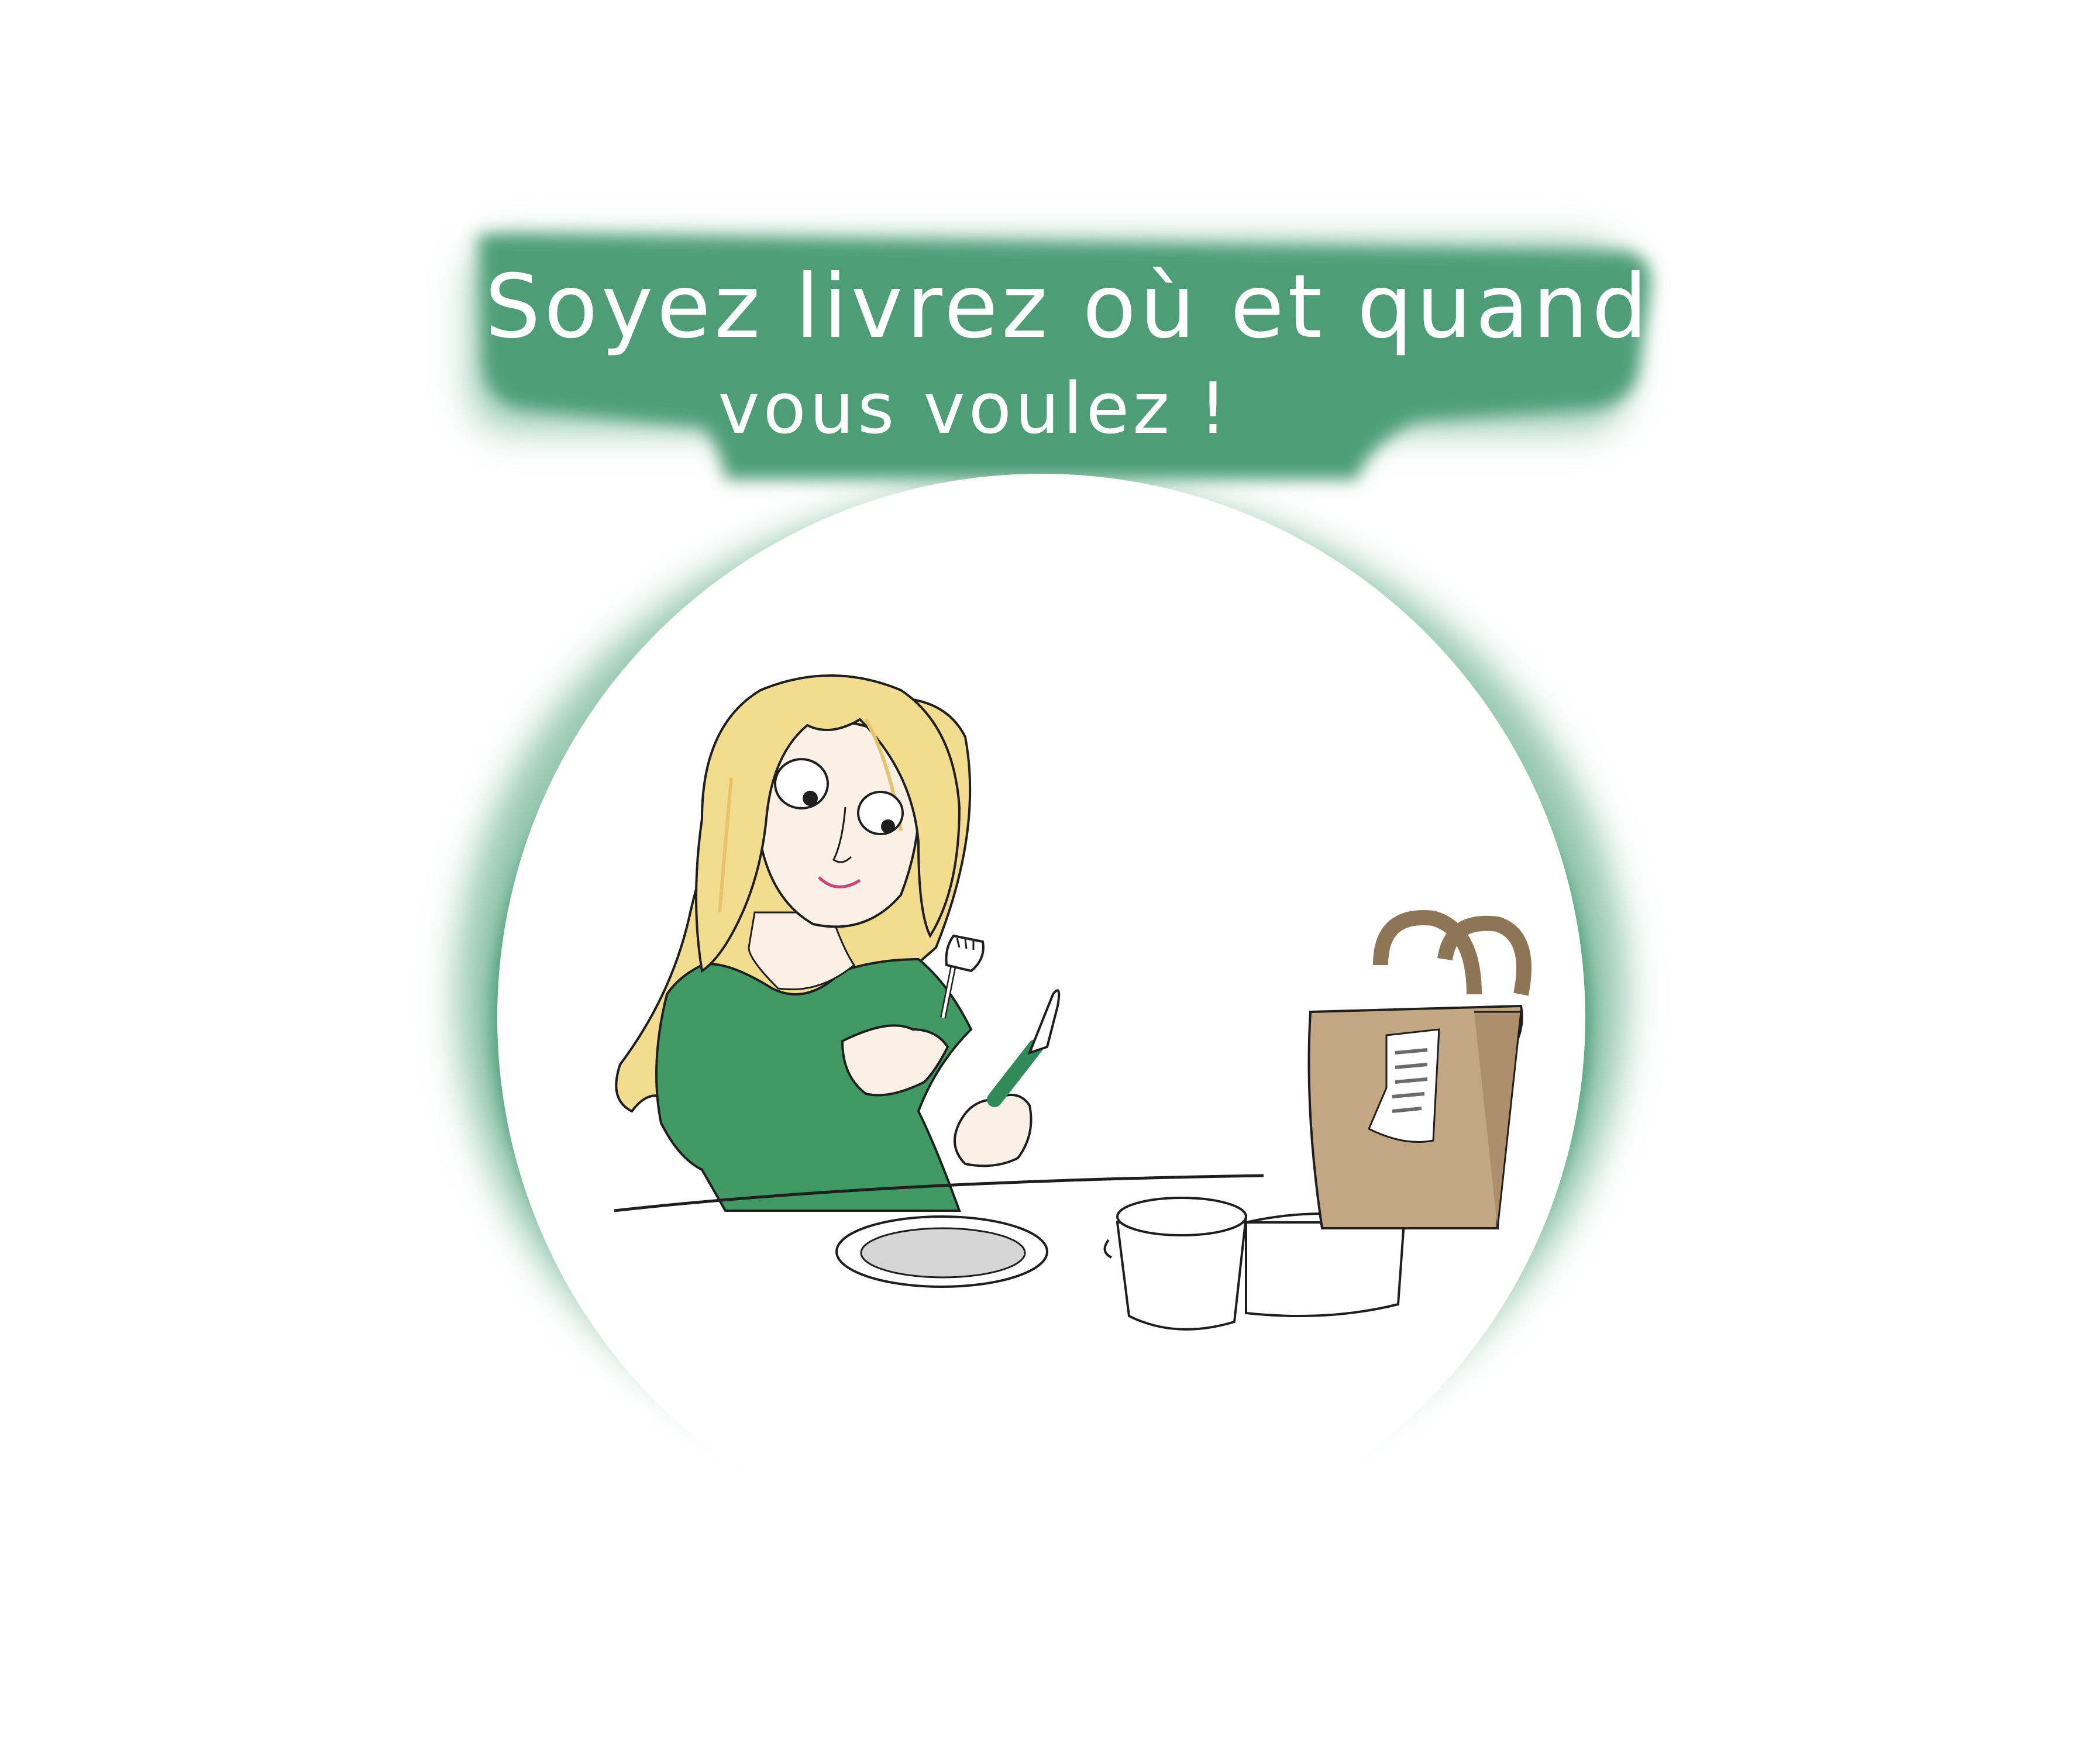 This screenshot has height=1764, width=2089. What do you see at coordinates (974, 409) in the screenshot?
I see `banner-line-2: vous voulez !` at bounding box center [974, 409].